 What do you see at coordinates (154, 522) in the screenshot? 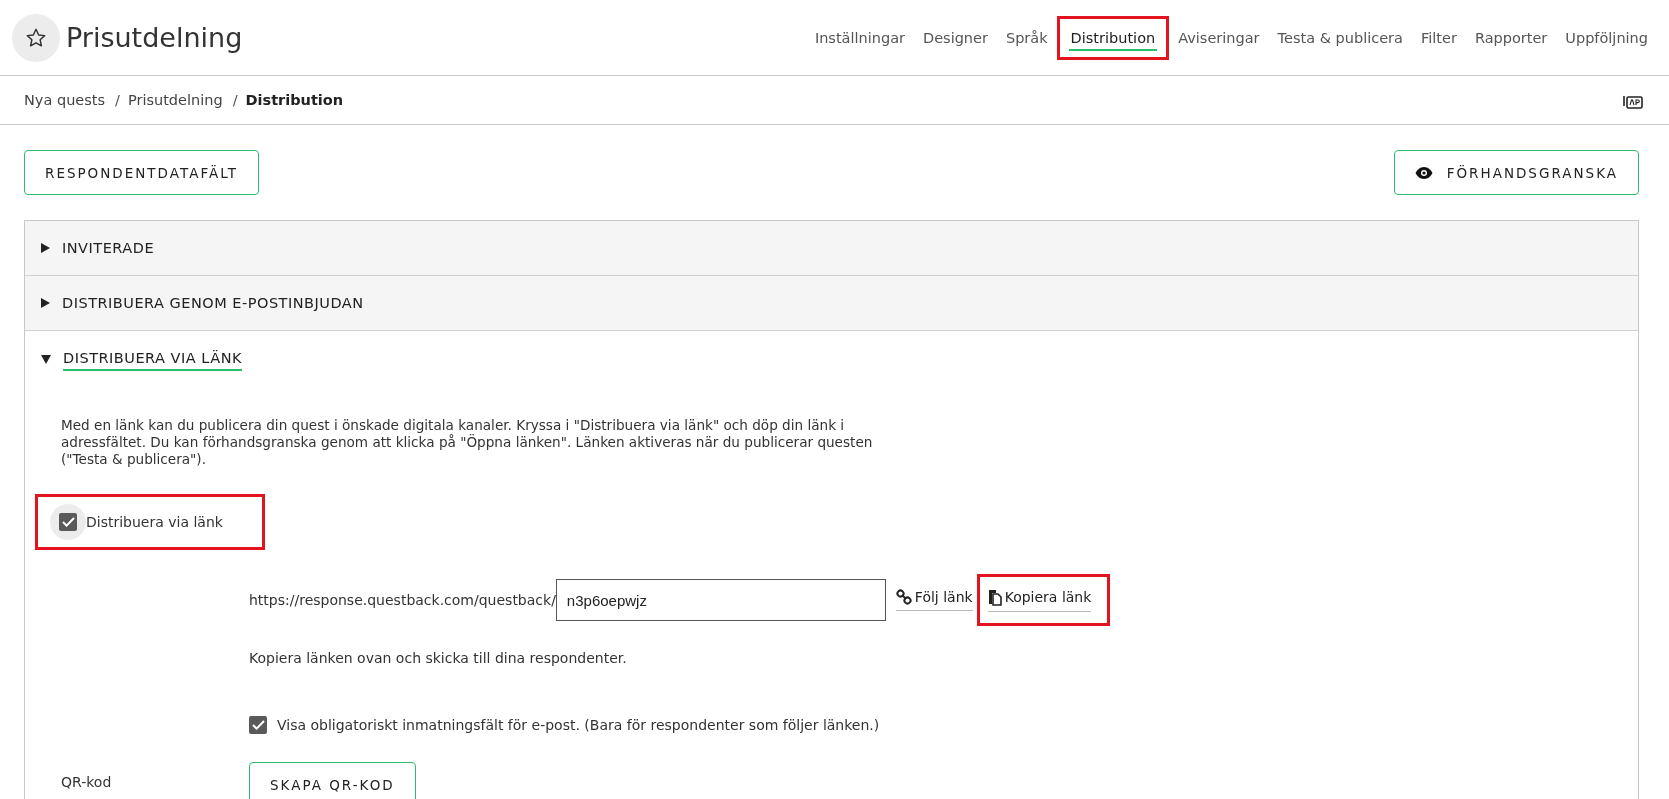
I see `checkbox-label: Distribuera via länk` at bounding box center [154, 522].